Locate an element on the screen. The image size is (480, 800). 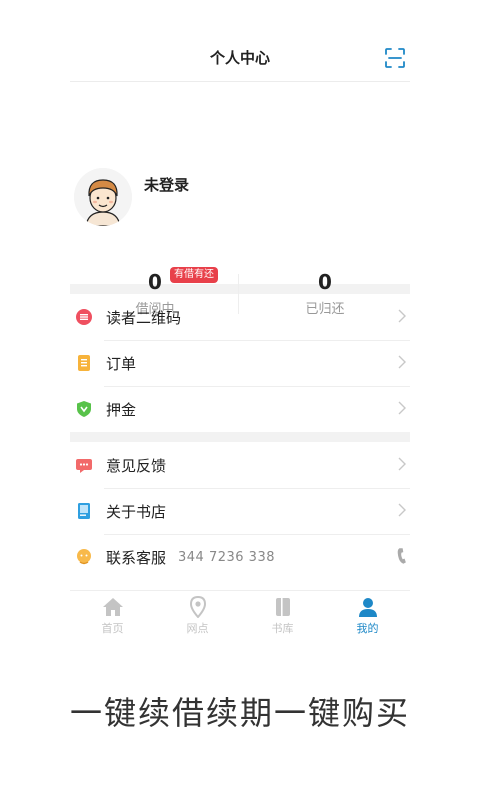
tab-outlets: 网点 is located at coordinates (197, 615).